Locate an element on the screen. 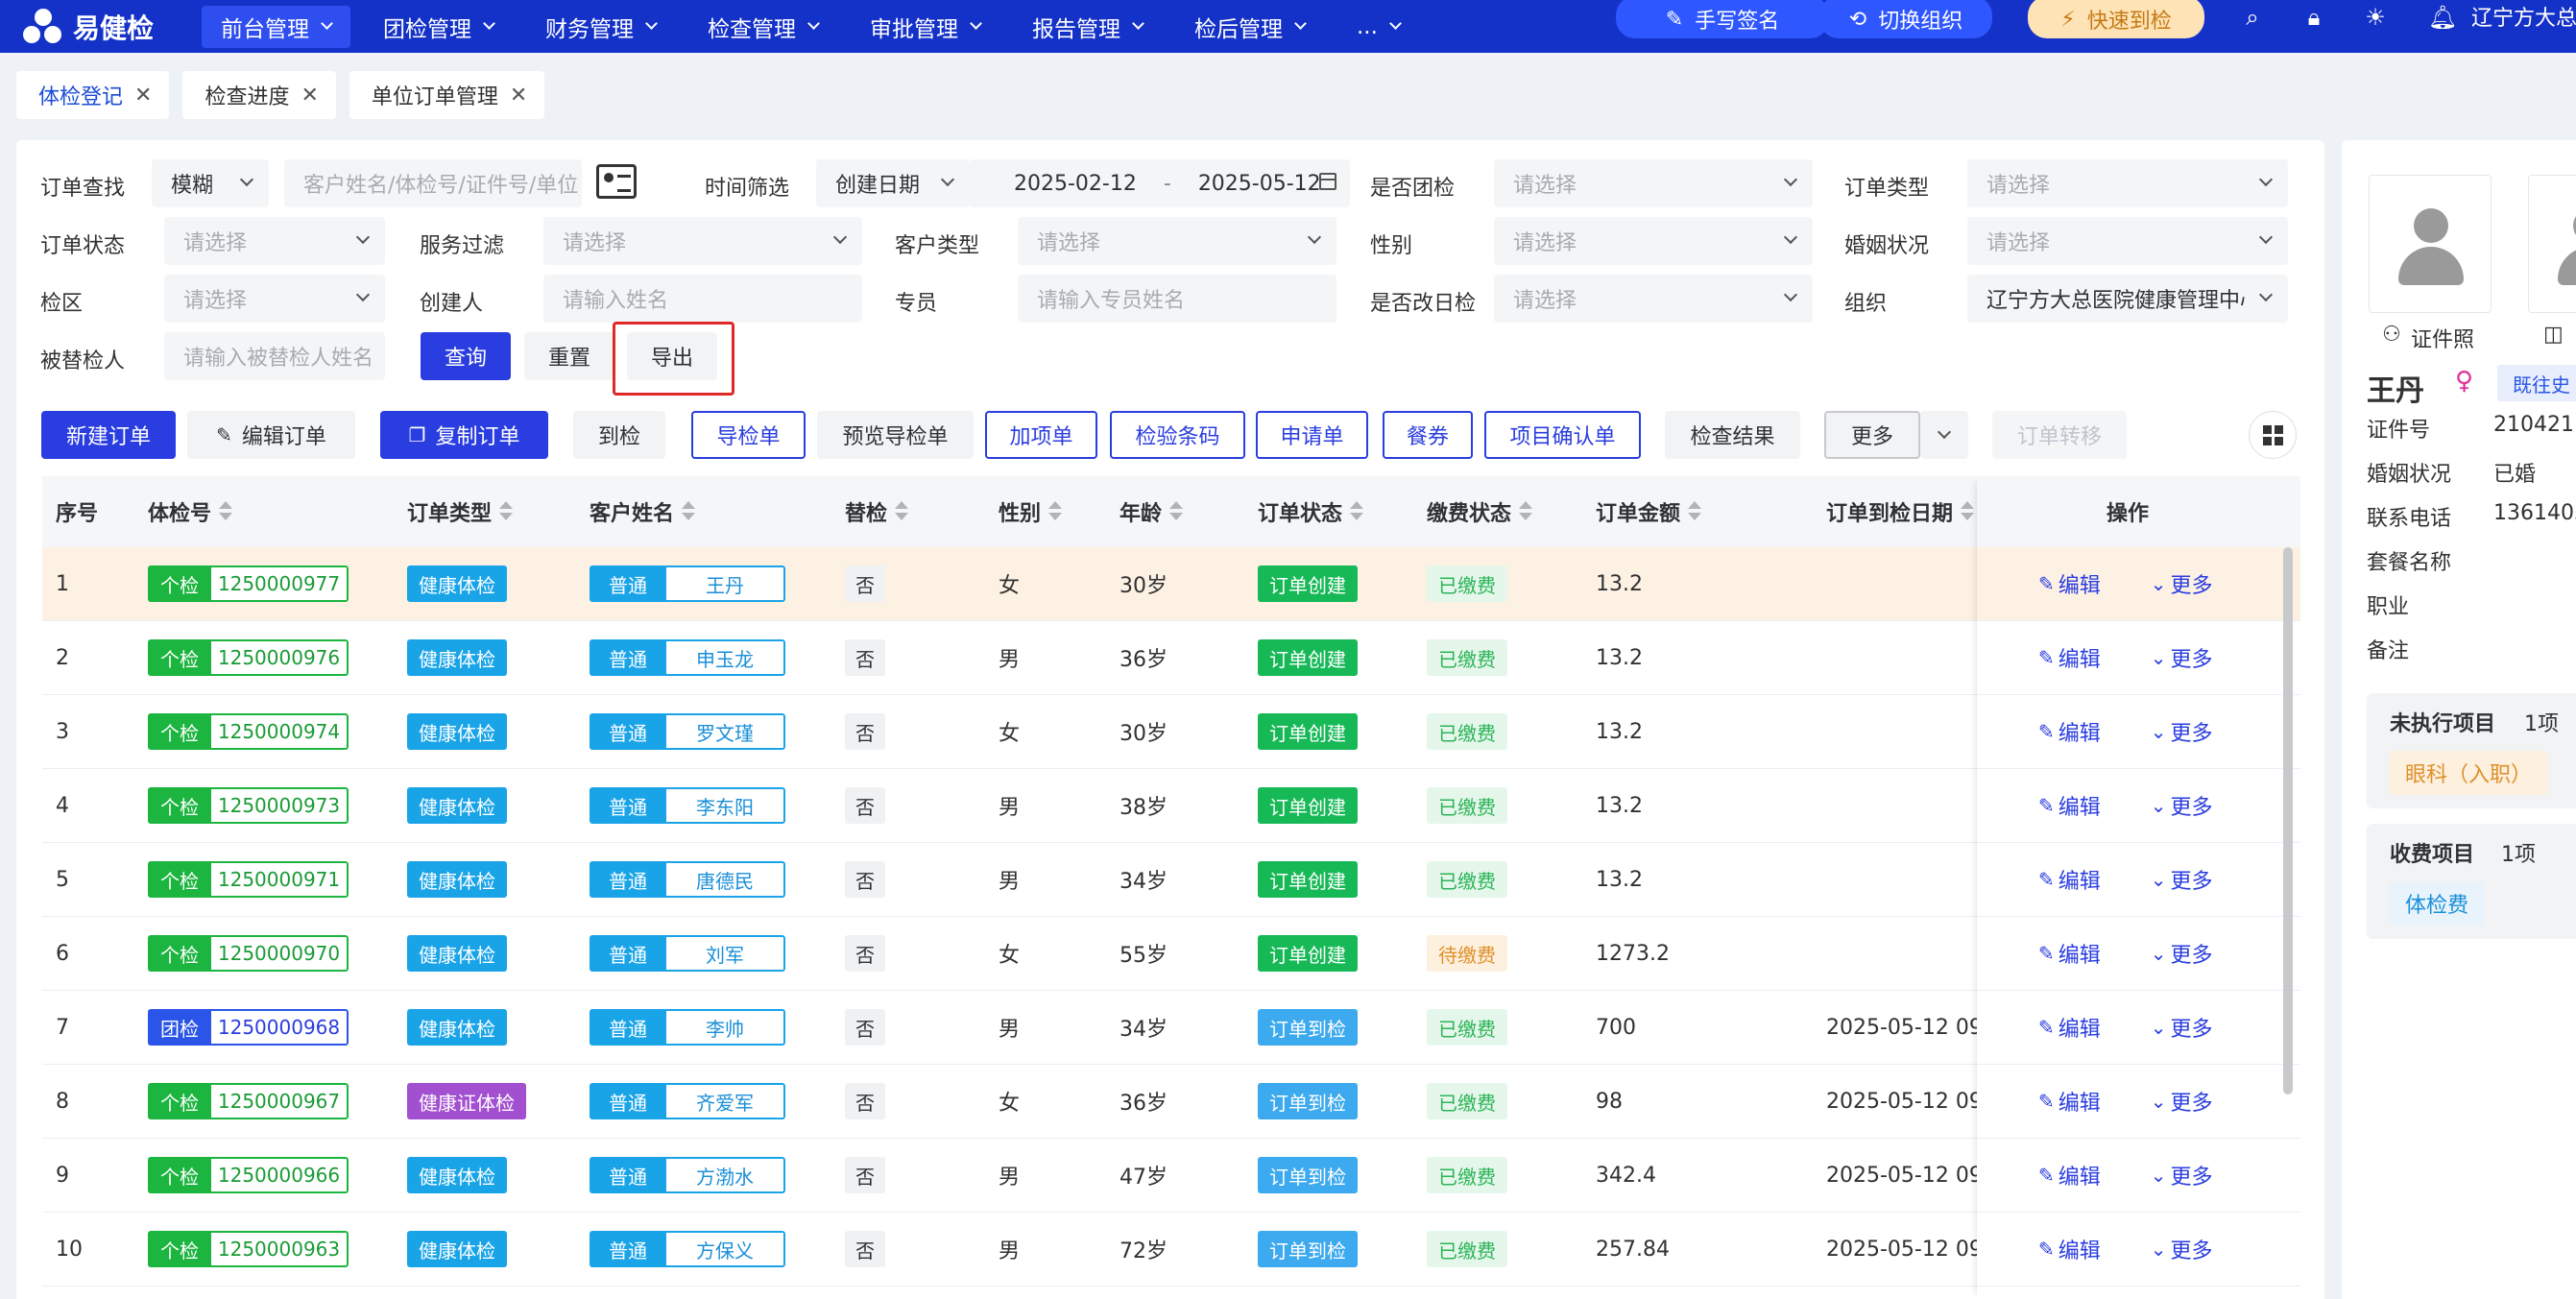  creator-input: 请输入姓名 is located at coordinates (702, 299).